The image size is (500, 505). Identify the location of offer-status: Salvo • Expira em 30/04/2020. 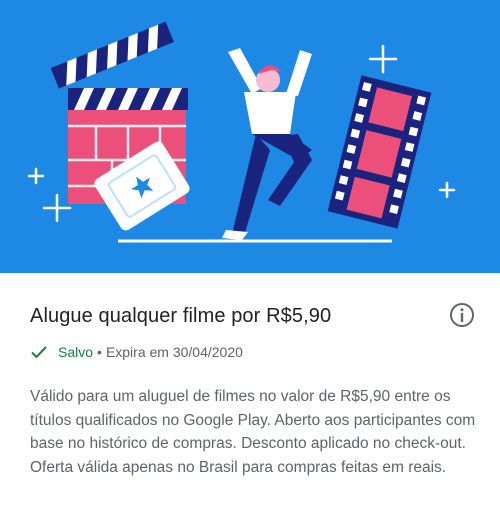
(253, 352).